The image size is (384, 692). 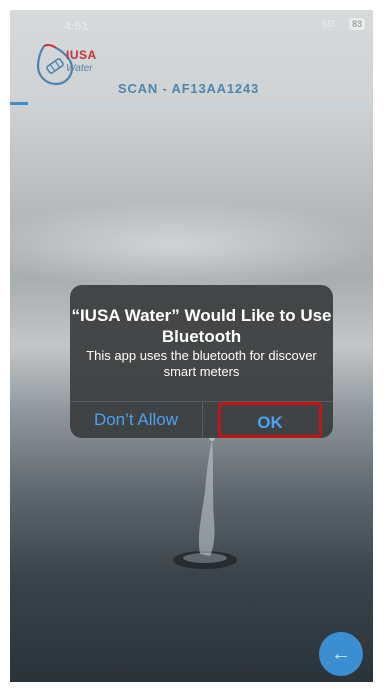 What do you see at coordinates (81, 55) in the screenshot?
I see `brand-name: IUSA` at bounding box center [81, 55].